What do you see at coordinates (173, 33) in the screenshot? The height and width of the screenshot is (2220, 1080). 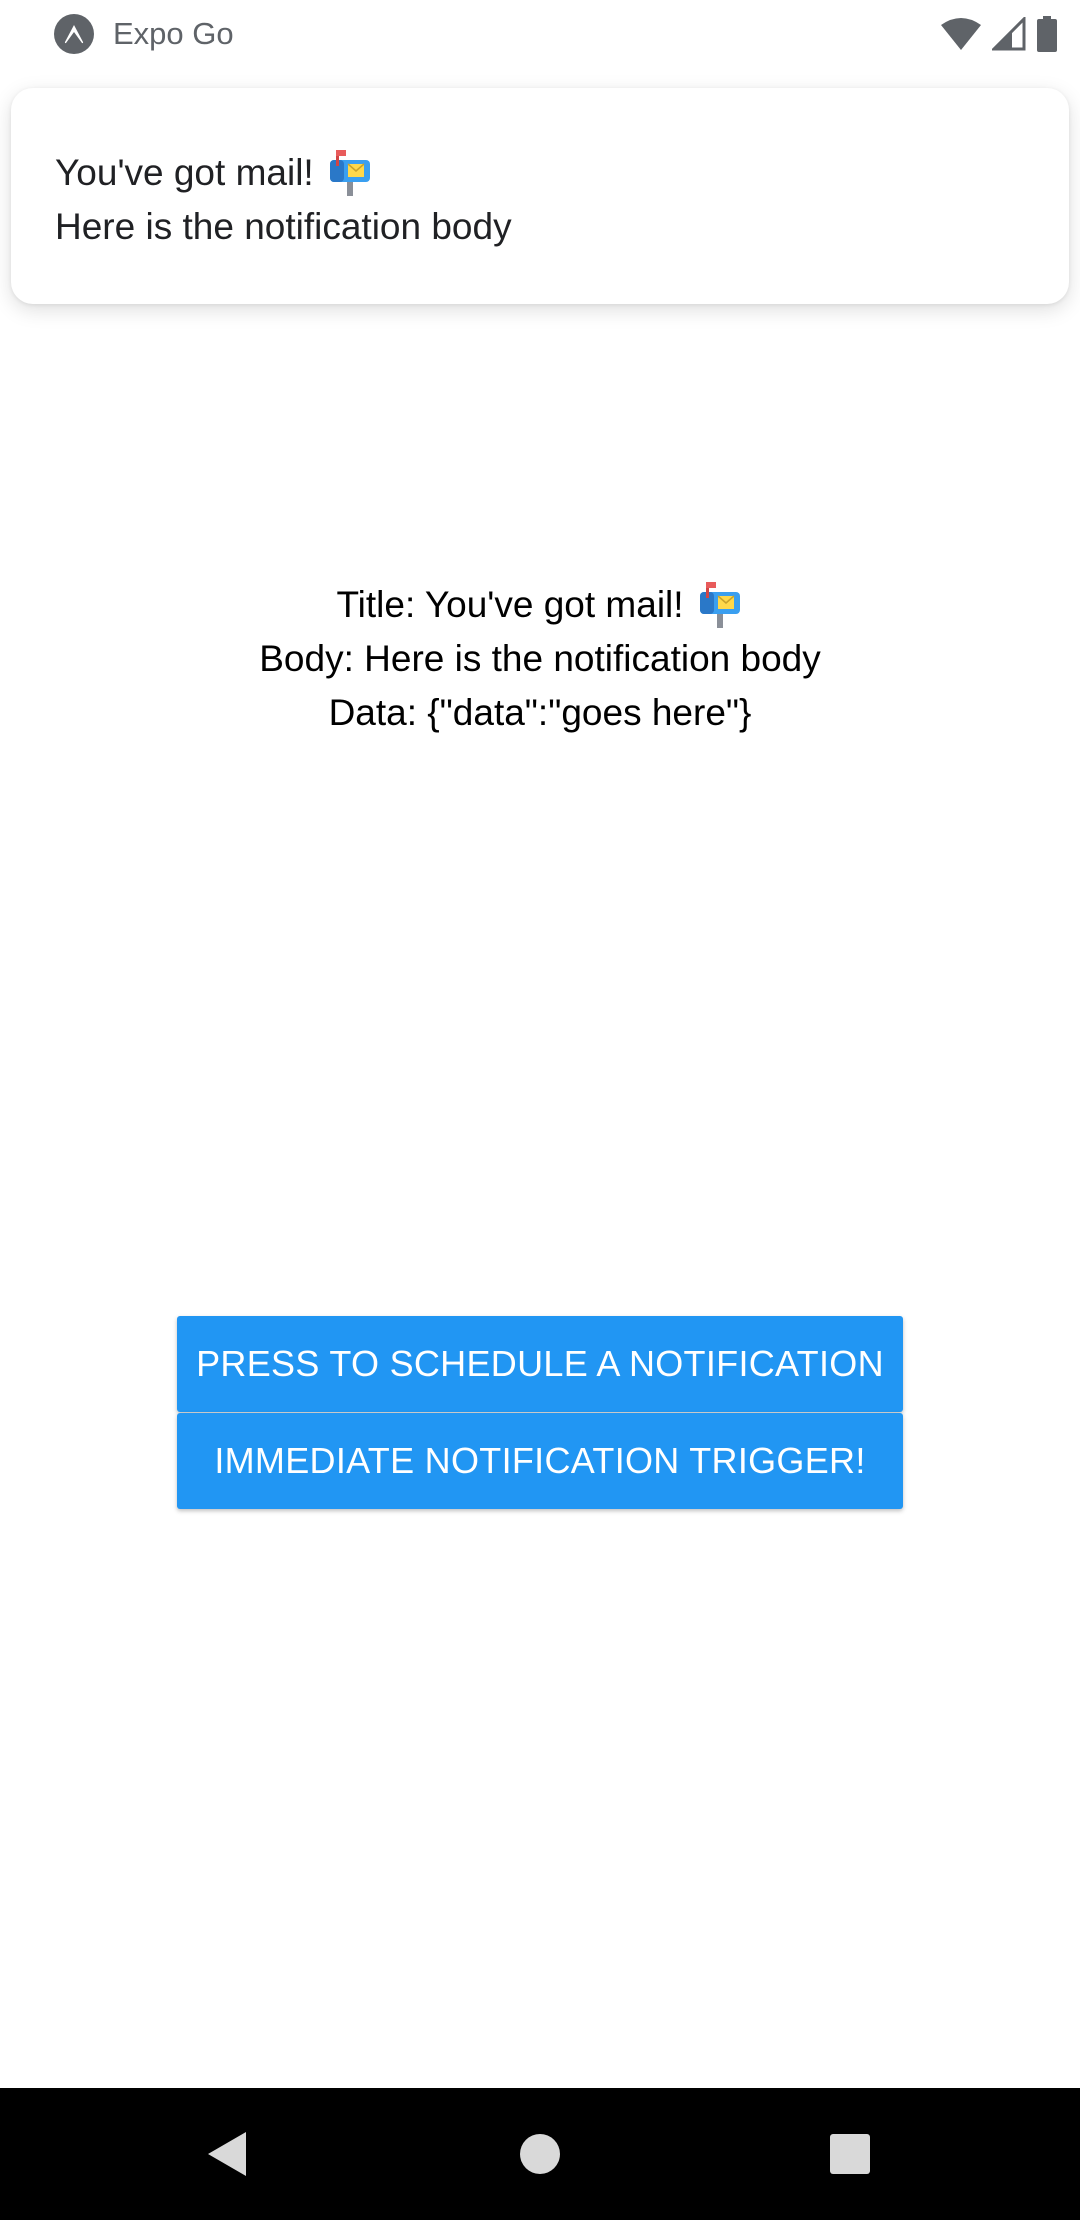 I see `app-name: Expo Go` at bounding box center [173, 33].